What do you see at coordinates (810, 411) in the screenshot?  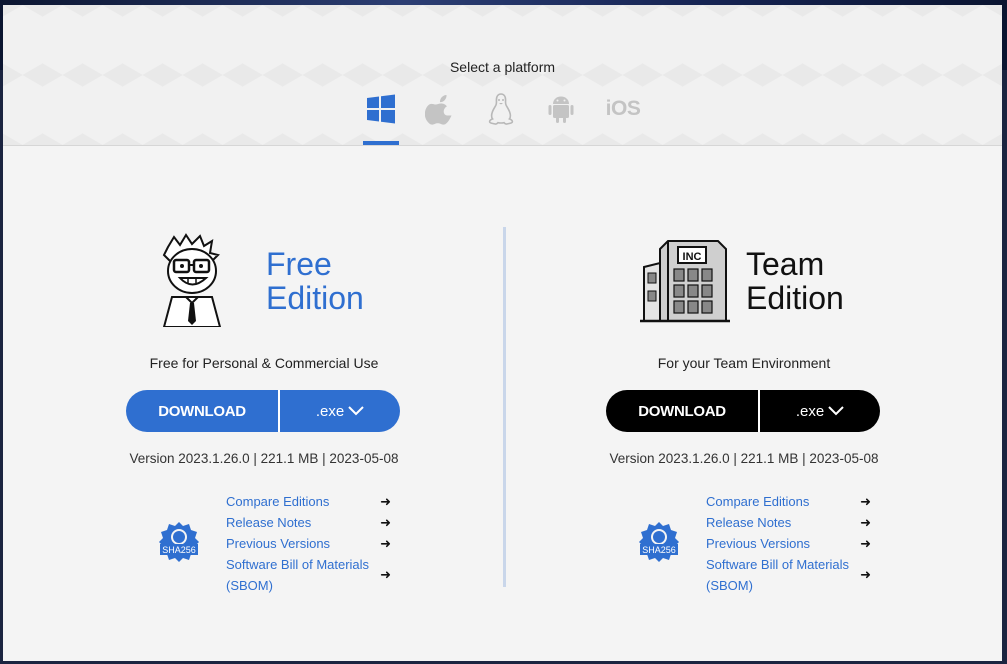 I see `team-format-label: .exe` at bounding box center [810, 411].